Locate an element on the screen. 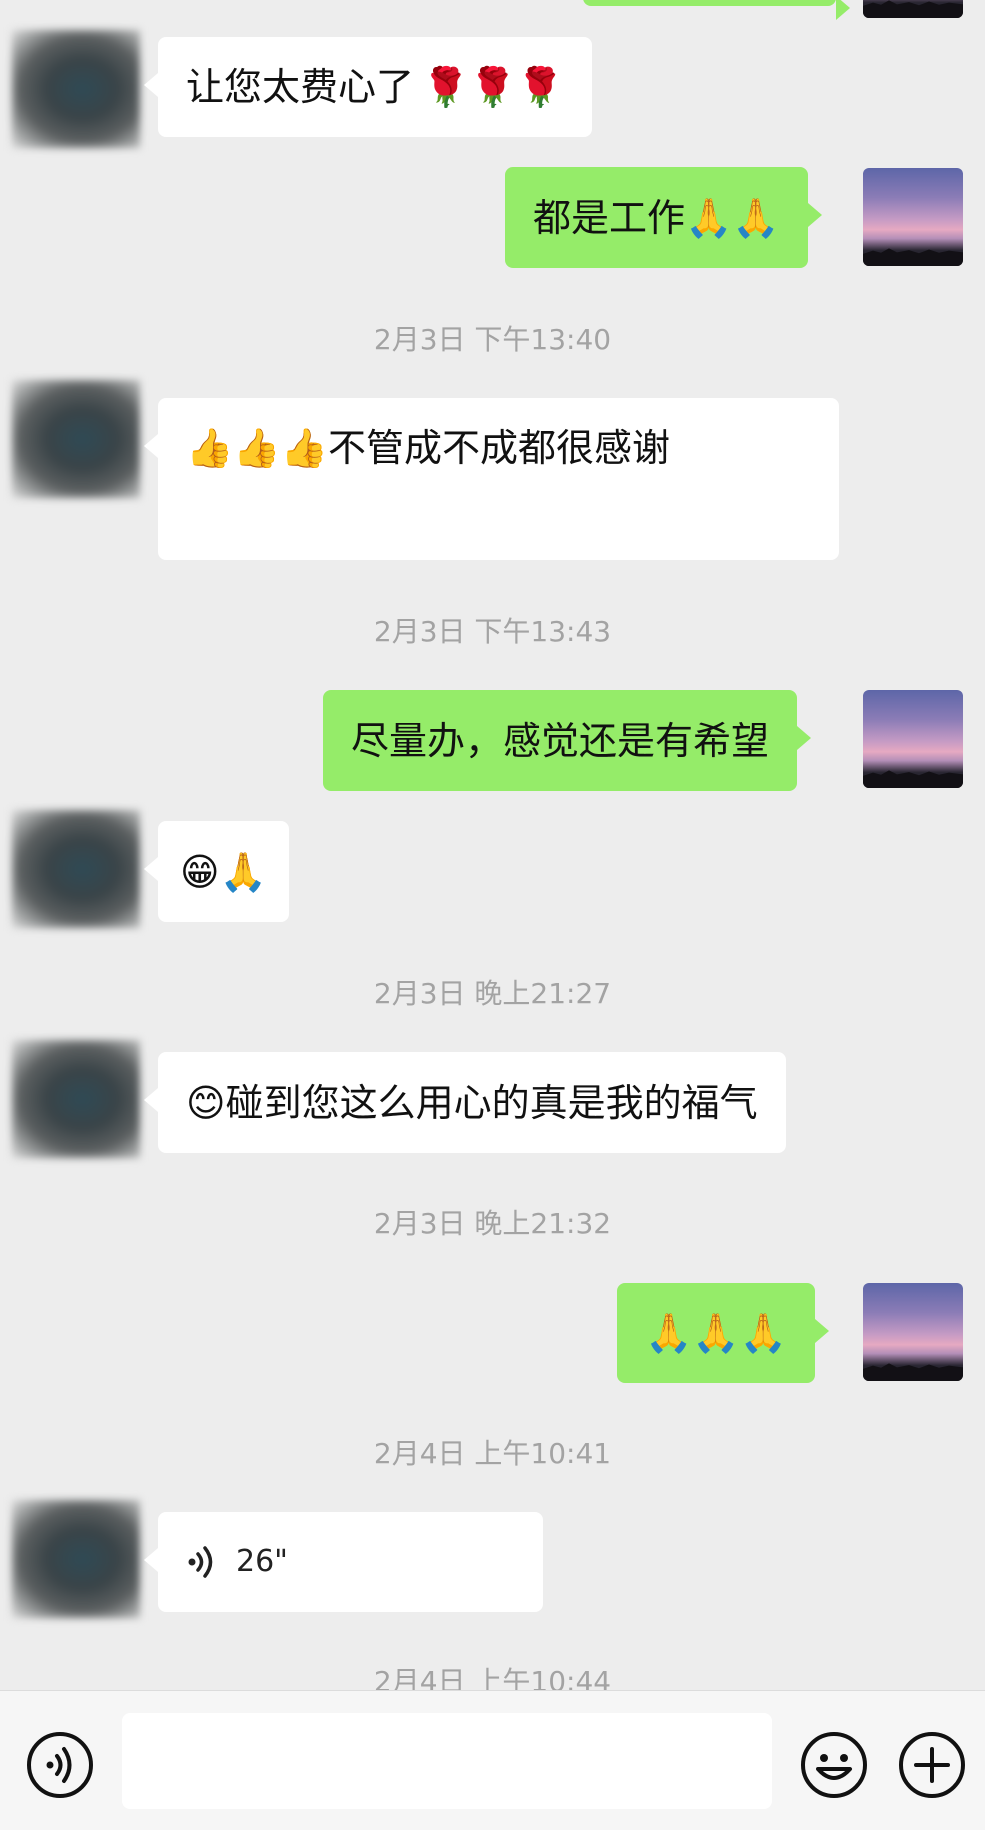 Image resolution: width=985 pixels, height=1830 pixels. message-bubble-incoming: 😊 碰到您这么用心的真是我的福气 is located at coordinates (465, 1102).